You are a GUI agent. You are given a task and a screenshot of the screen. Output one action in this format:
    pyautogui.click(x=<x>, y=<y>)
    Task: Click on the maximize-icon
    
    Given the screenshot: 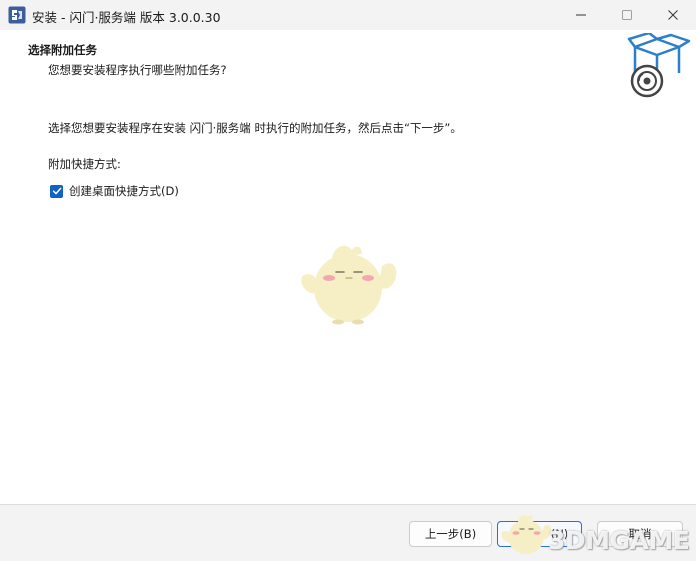 What is the action you would take?
    pyautogui.click(x=627, y=15)
    